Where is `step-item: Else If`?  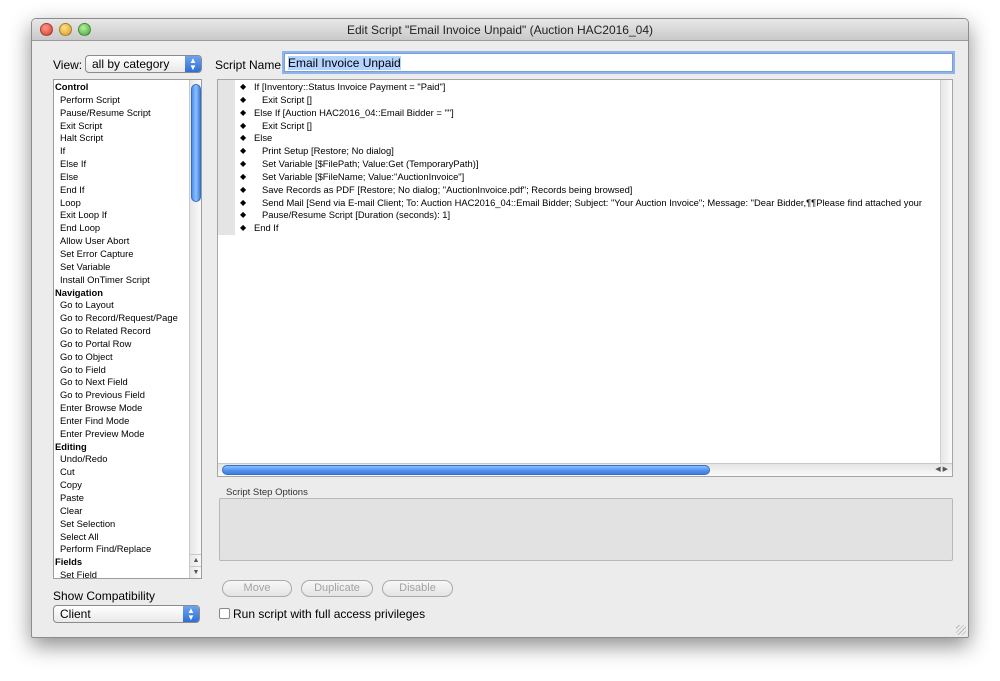 step-item: Else If is located at coordinates (127, 164).